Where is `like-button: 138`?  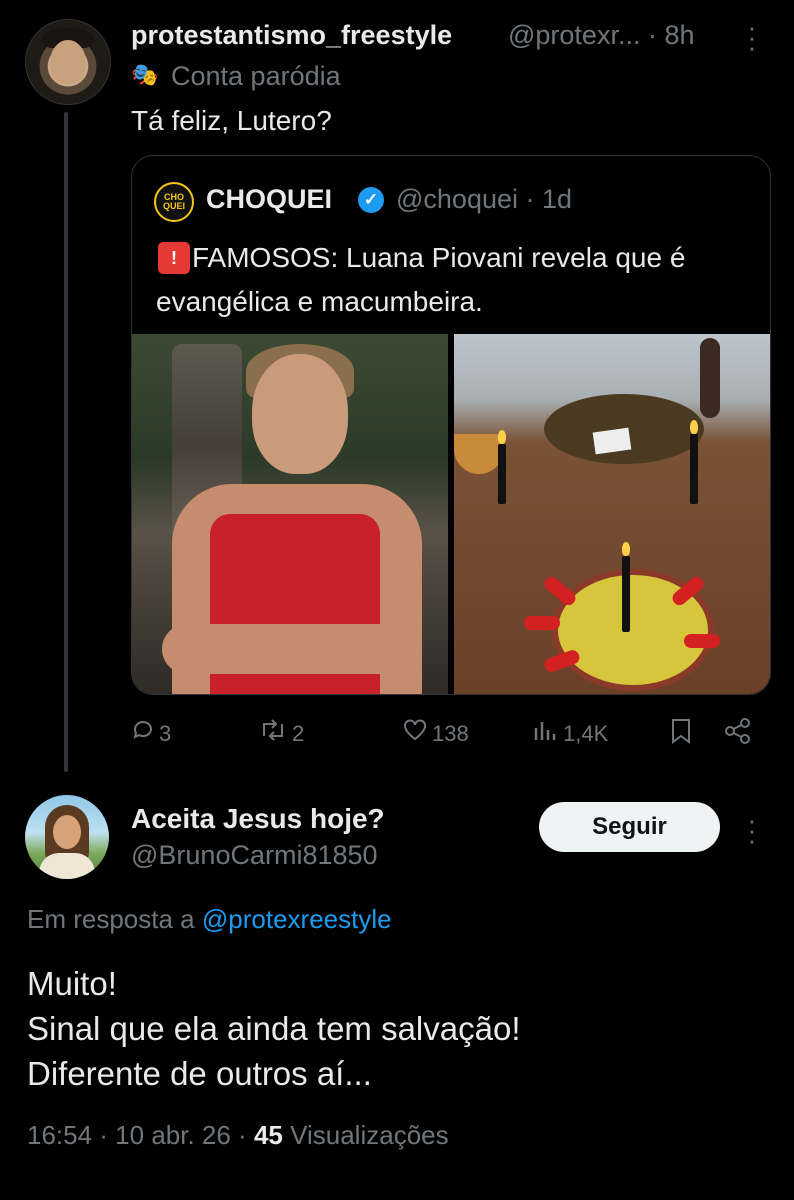
like-button: 138 is located at coordinates (435, 733).